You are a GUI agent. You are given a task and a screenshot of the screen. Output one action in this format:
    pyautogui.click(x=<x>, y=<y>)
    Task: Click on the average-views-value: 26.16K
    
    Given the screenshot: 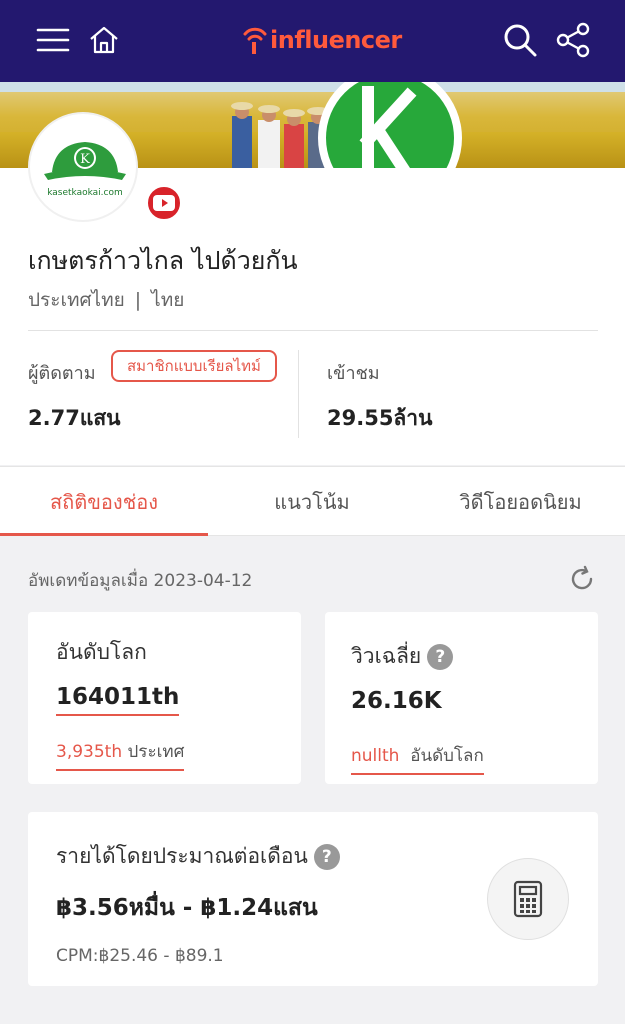 What is the action you would take?
    pyautogui.click(x=396, y=701)
    